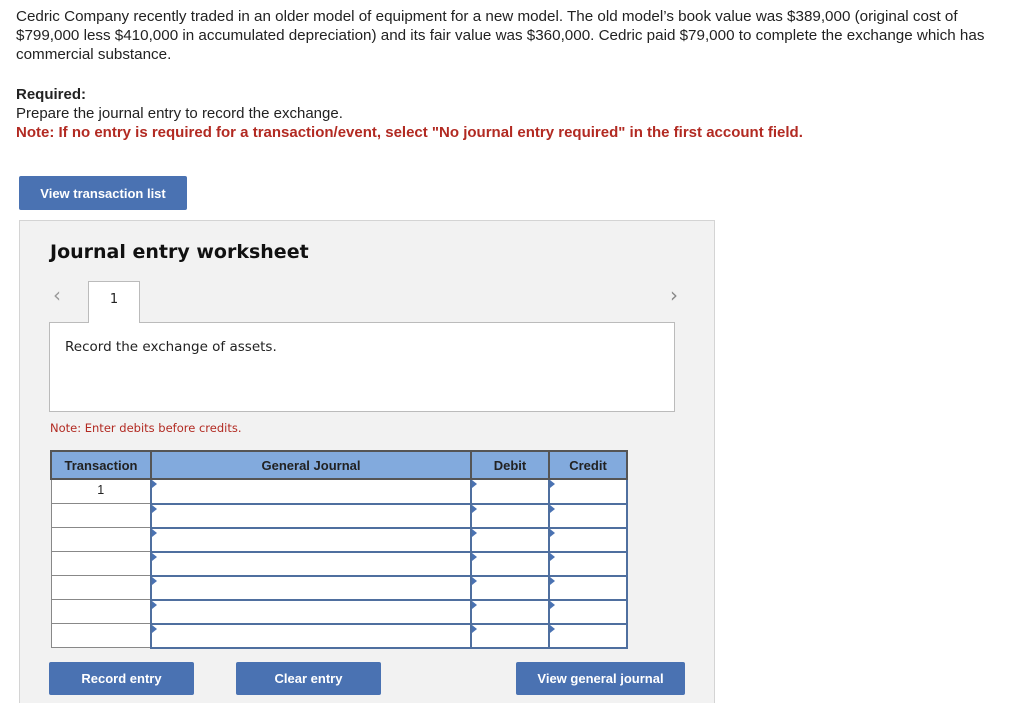 Image resolution: width=1024 pixels, height=703 pixels. I want to click on chevron-right-icon: ›, so click(674, 295).